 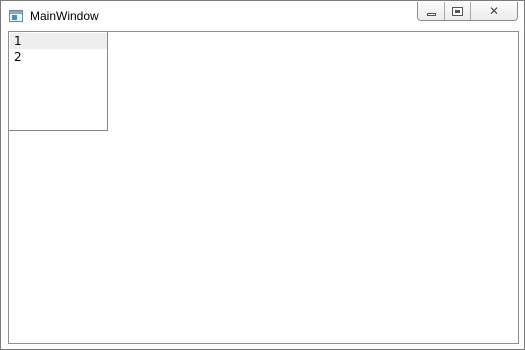 I want to click on minimize-button, so click(x=431, y=11).